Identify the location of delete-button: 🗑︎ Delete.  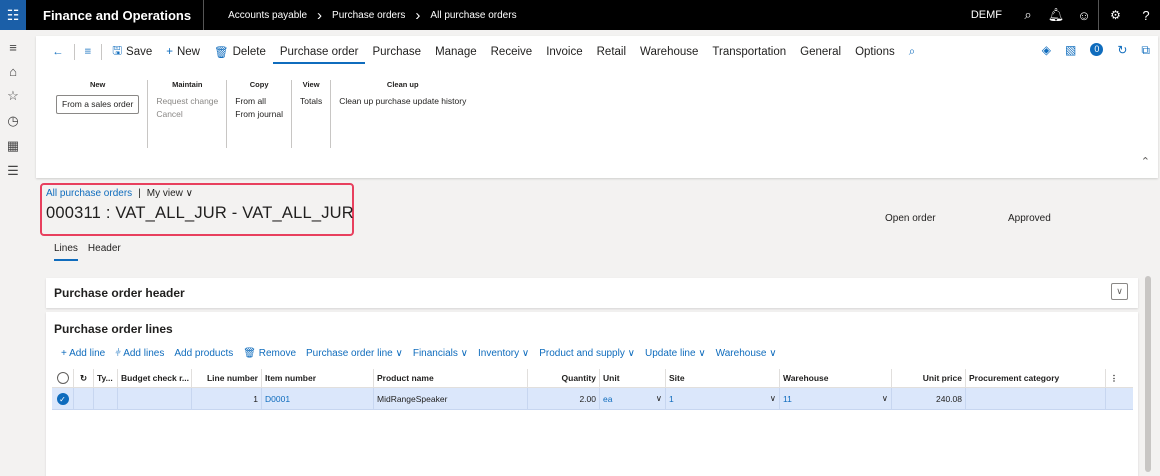
(240, 52).